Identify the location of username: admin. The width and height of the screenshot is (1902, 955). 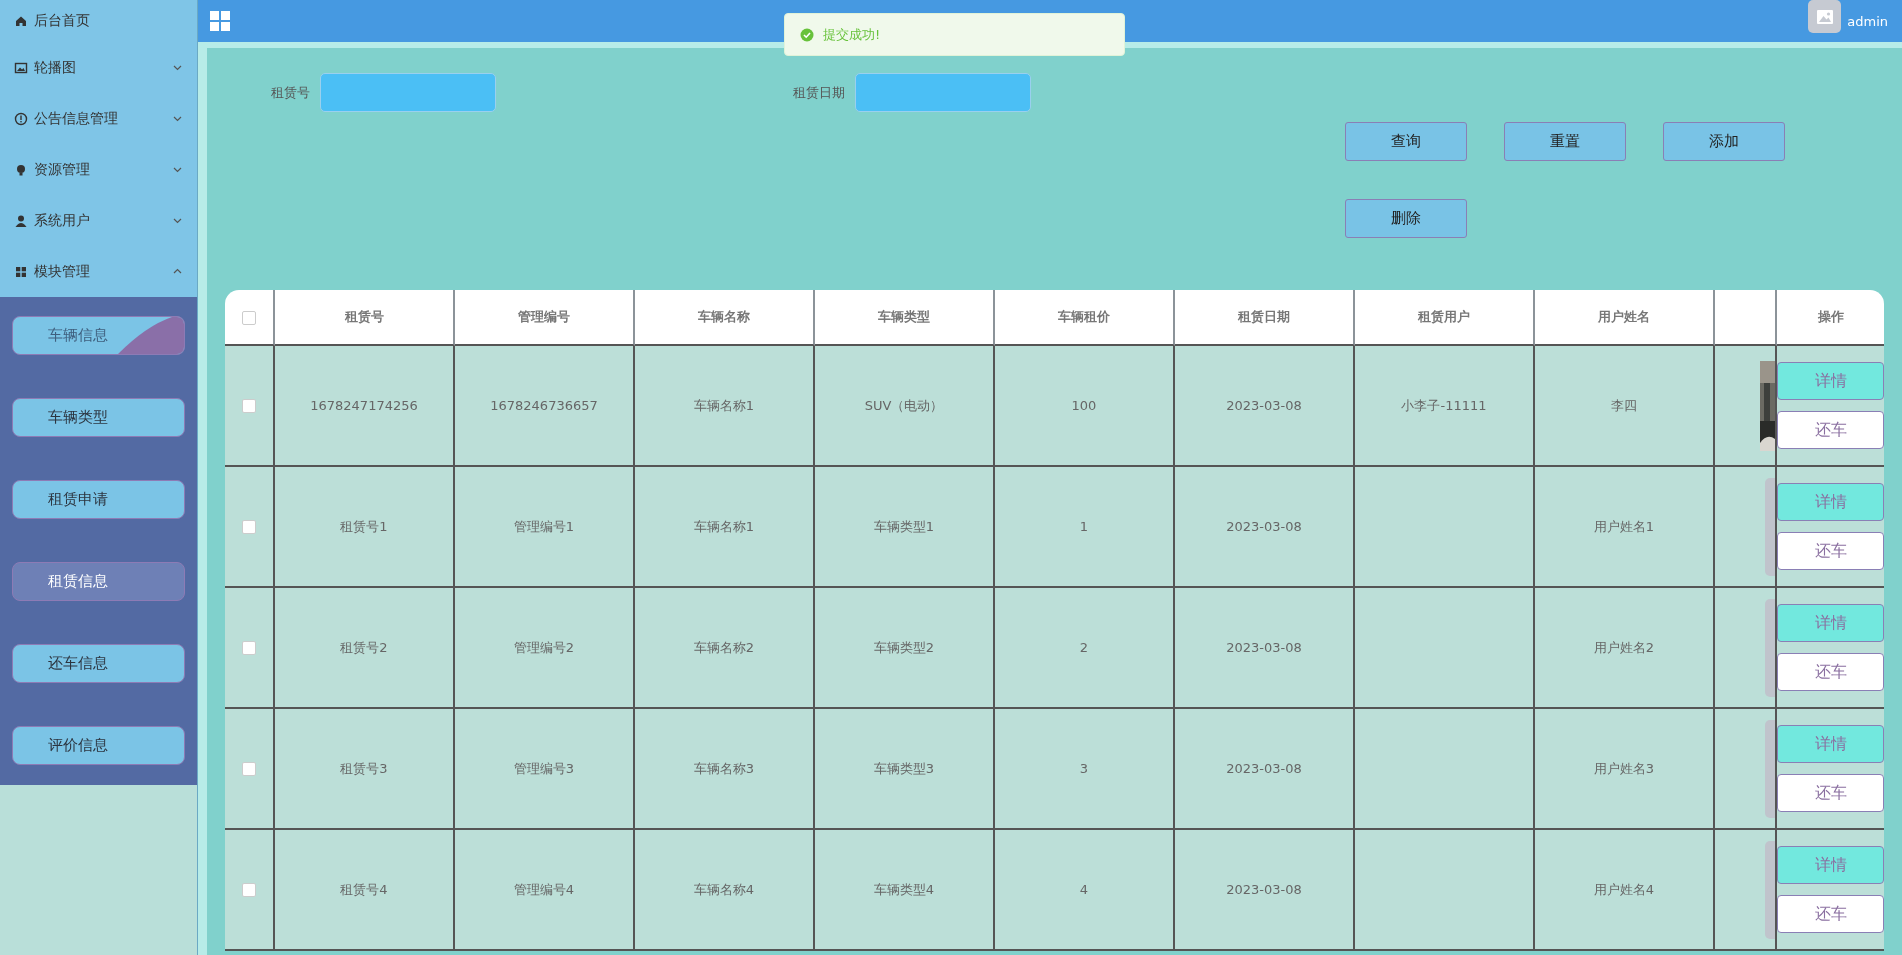
(1867, 21).